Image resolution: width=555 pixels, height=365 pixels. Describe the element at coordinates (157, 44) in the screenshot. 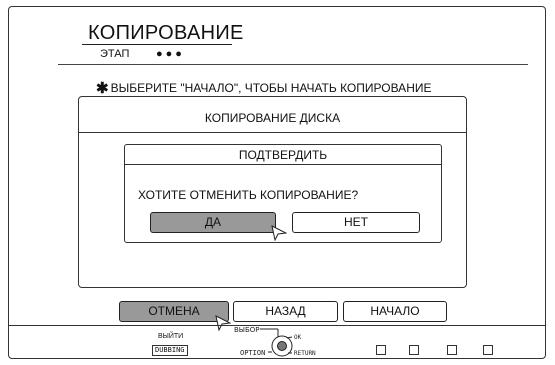

I see `title-underline` at that location.